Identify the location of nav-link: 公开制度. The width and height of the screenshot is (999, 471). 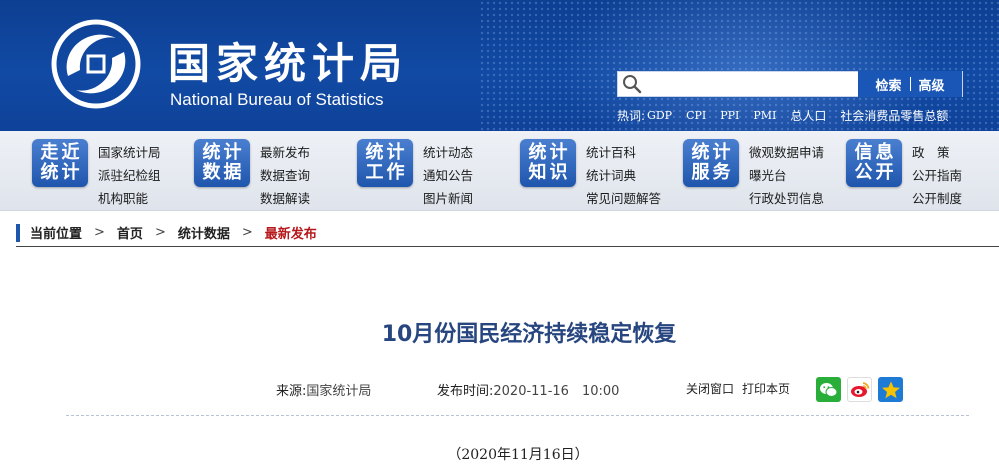
(937, 198).